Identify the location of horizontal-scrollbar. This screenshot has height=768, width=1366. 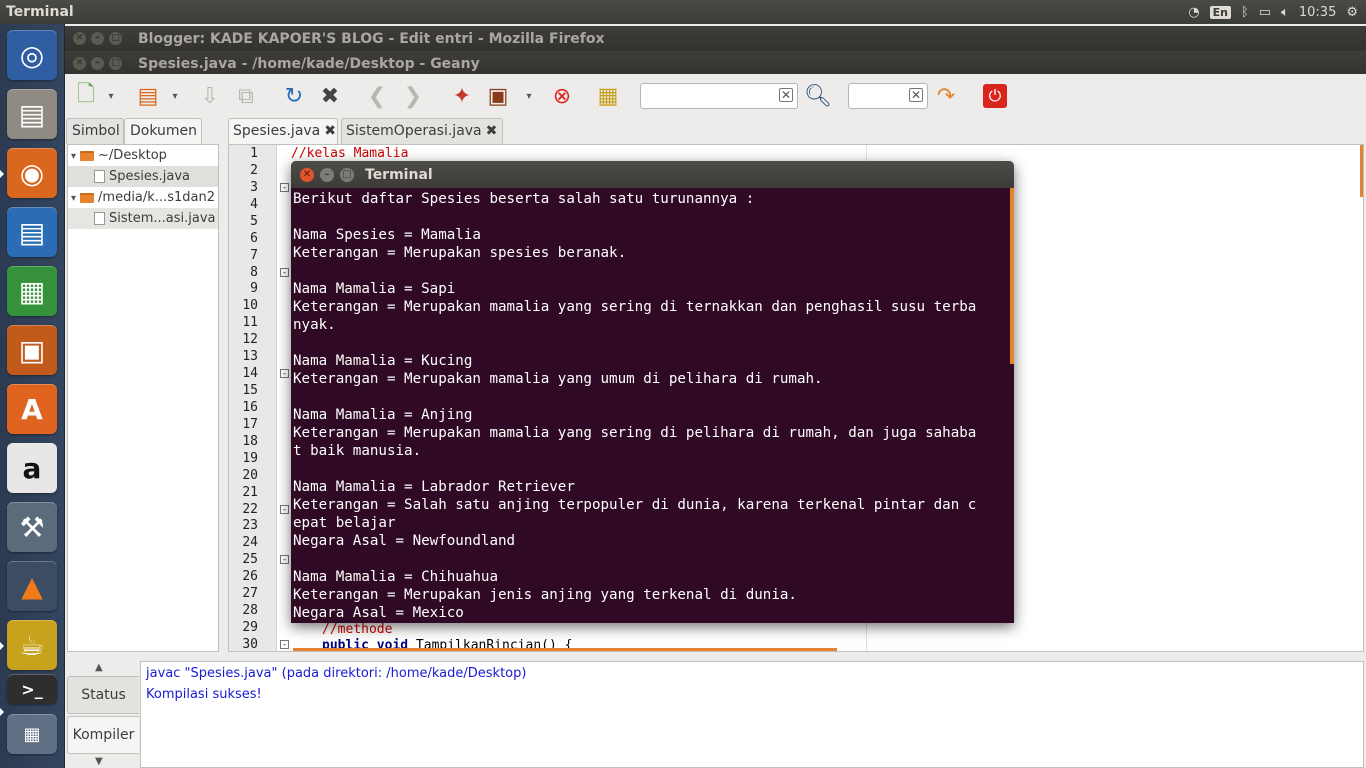
(565, 649).